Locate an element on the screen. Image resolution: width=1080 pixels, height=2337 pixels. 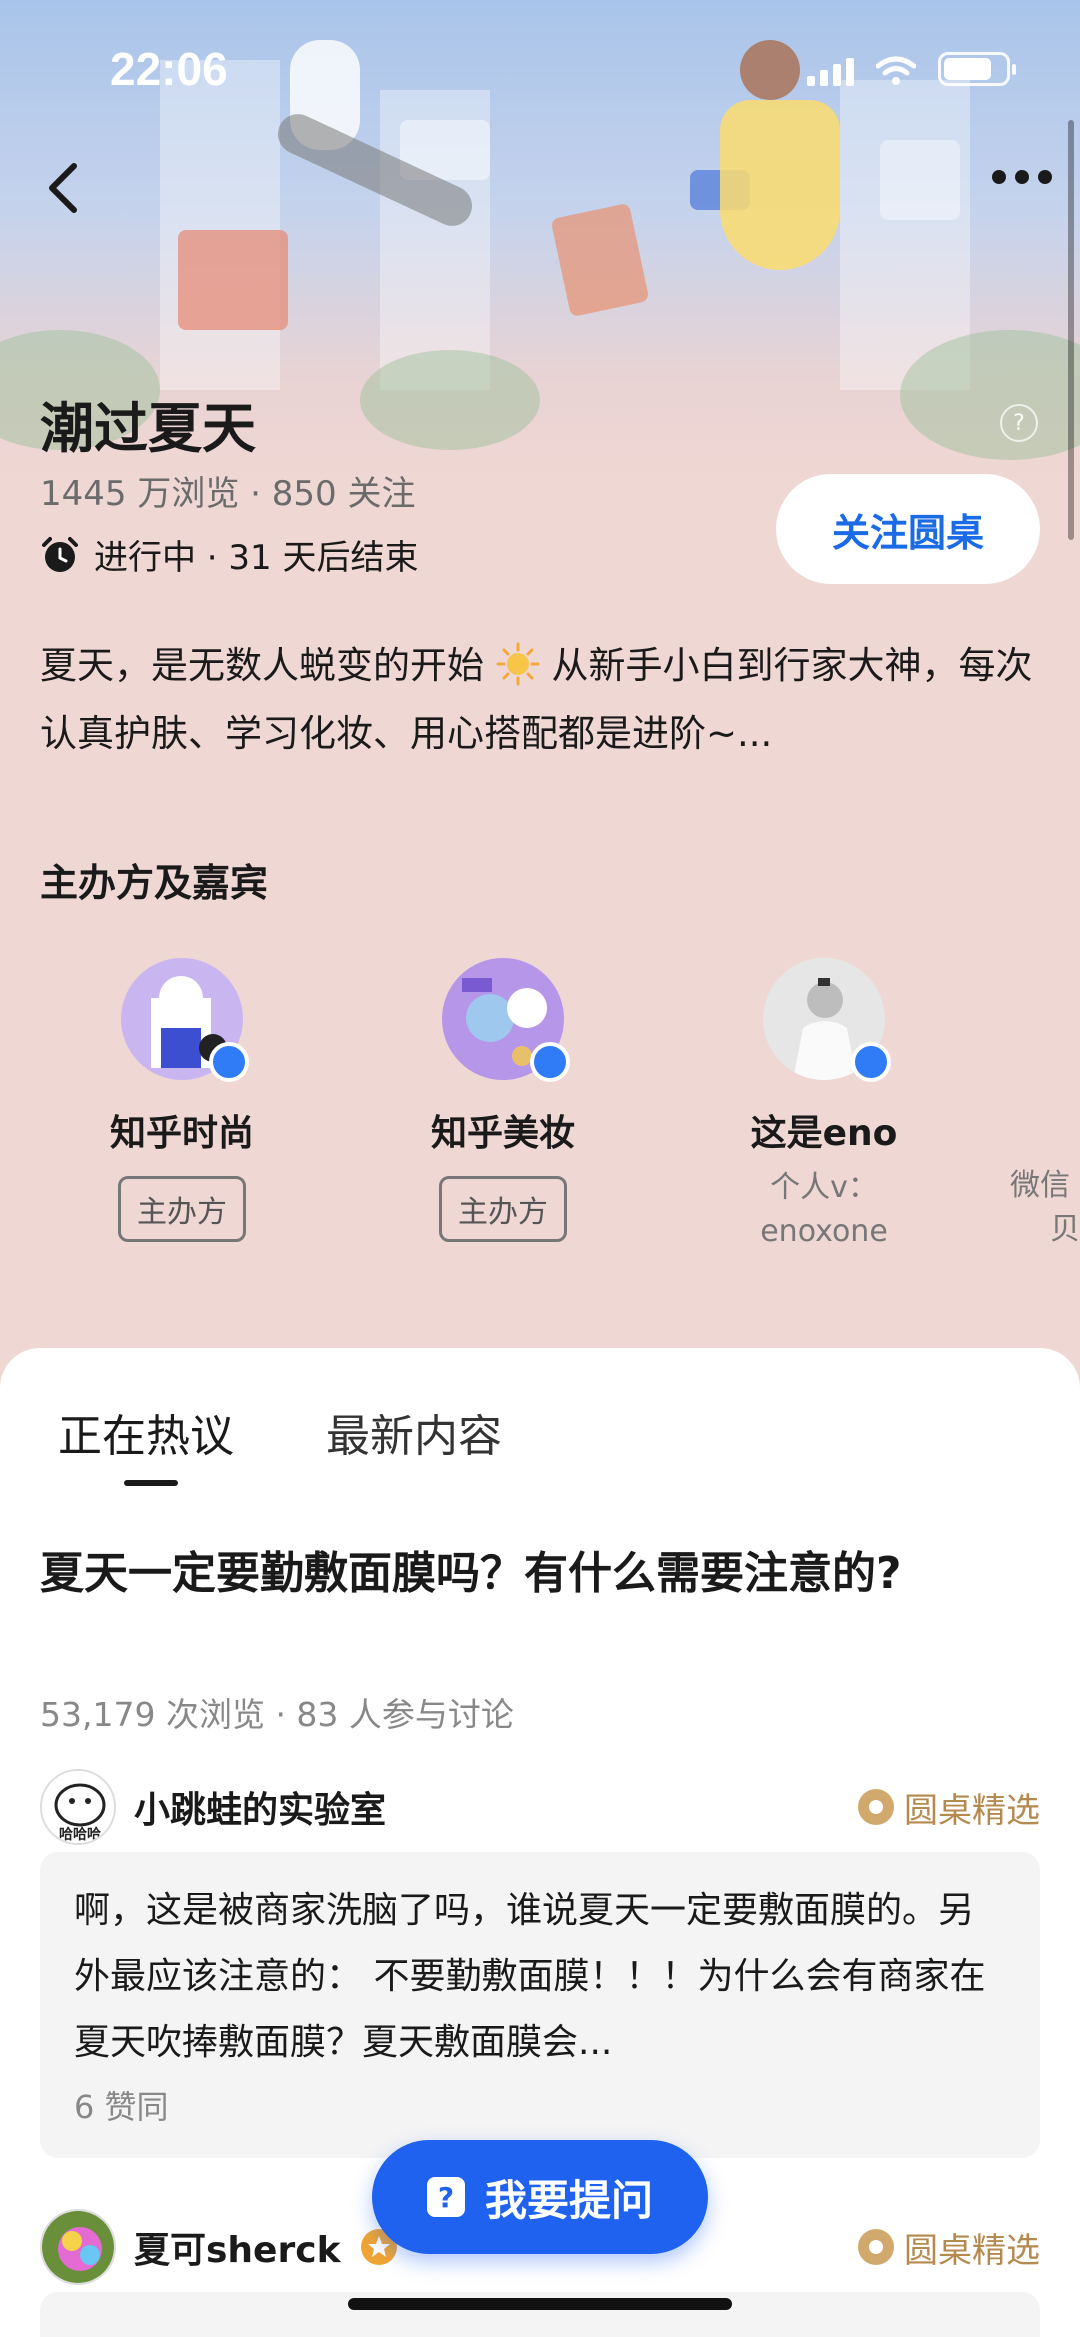
tab-hot: 正在热议 is located at coordinates (146, 1432).